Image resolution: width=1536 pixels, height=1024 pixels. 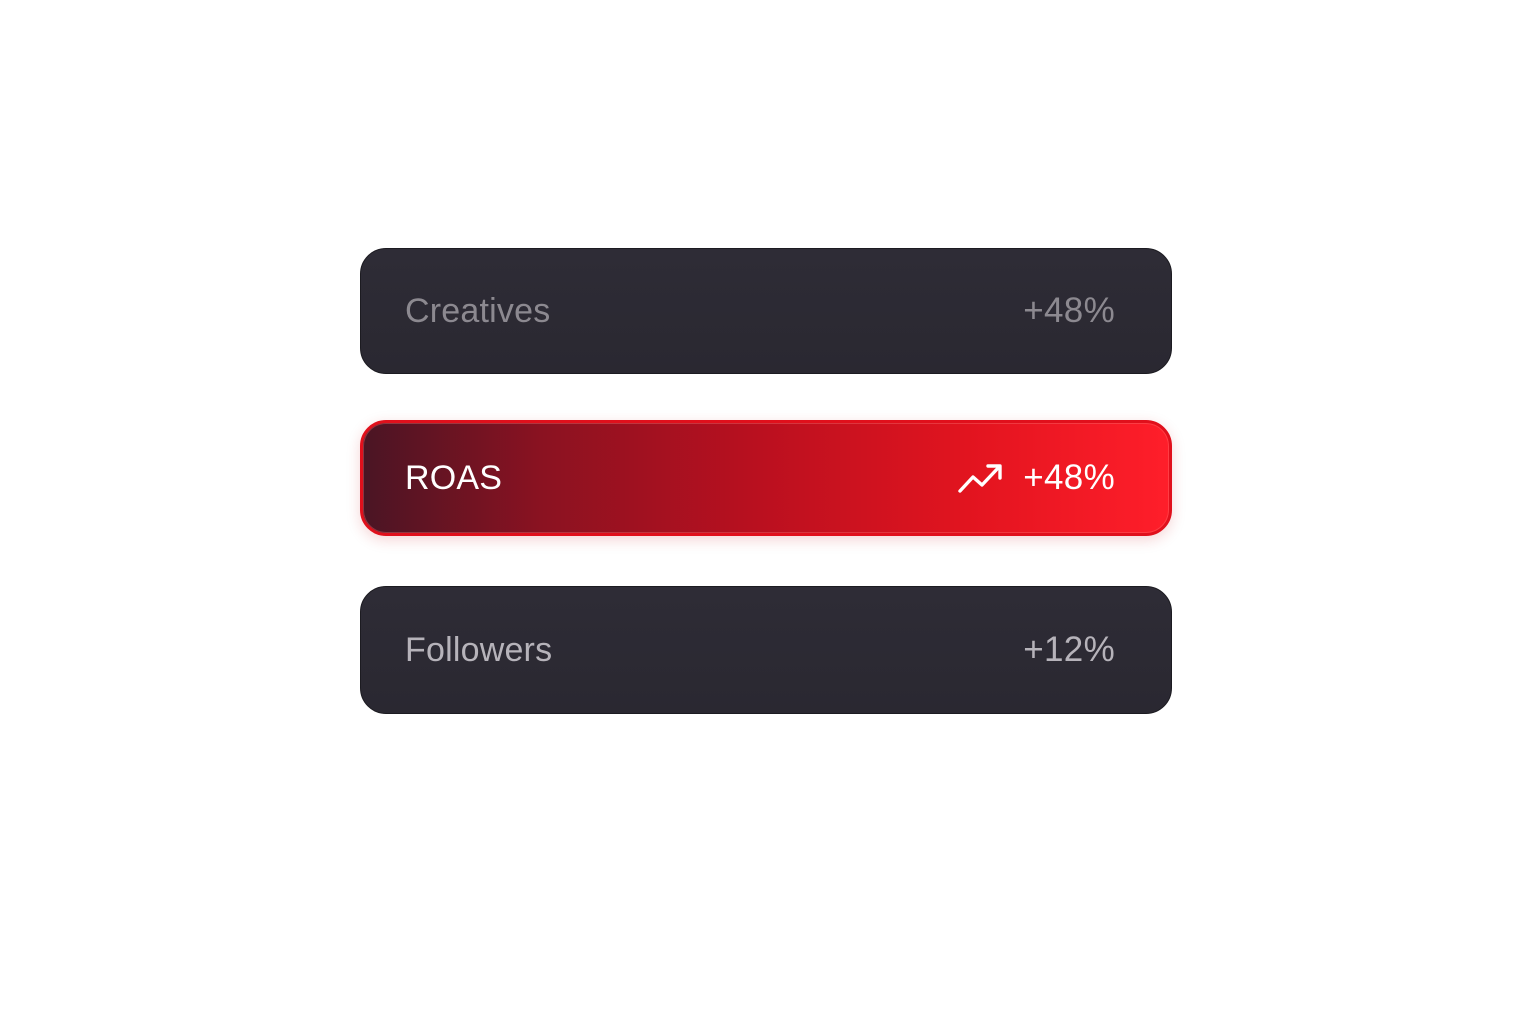 What do you see at coordinates (766, 311) in the screenshot?
I see `metric-card-creatives: Creatives +48%` at bounding box center [766, 311].